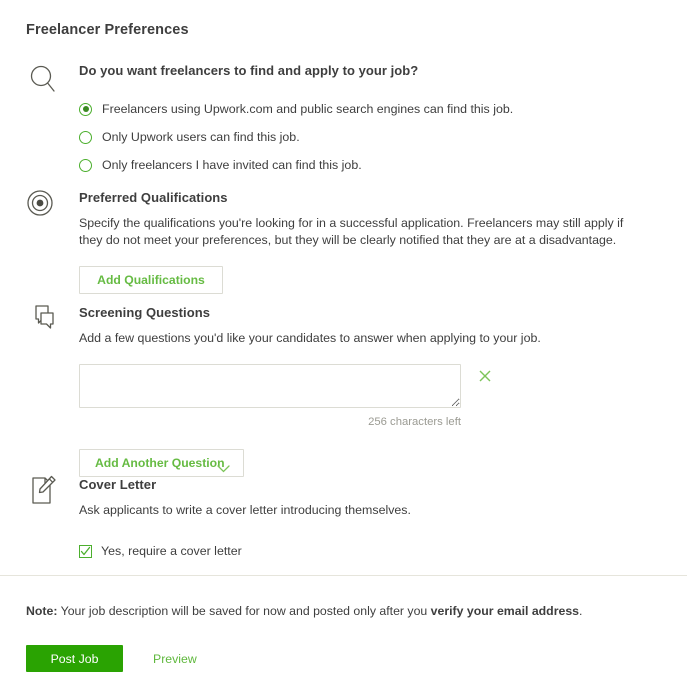 This screenshot has height=686, width=687. I want to click on characters-left-counter: 256 characters left, so click(414, 422).